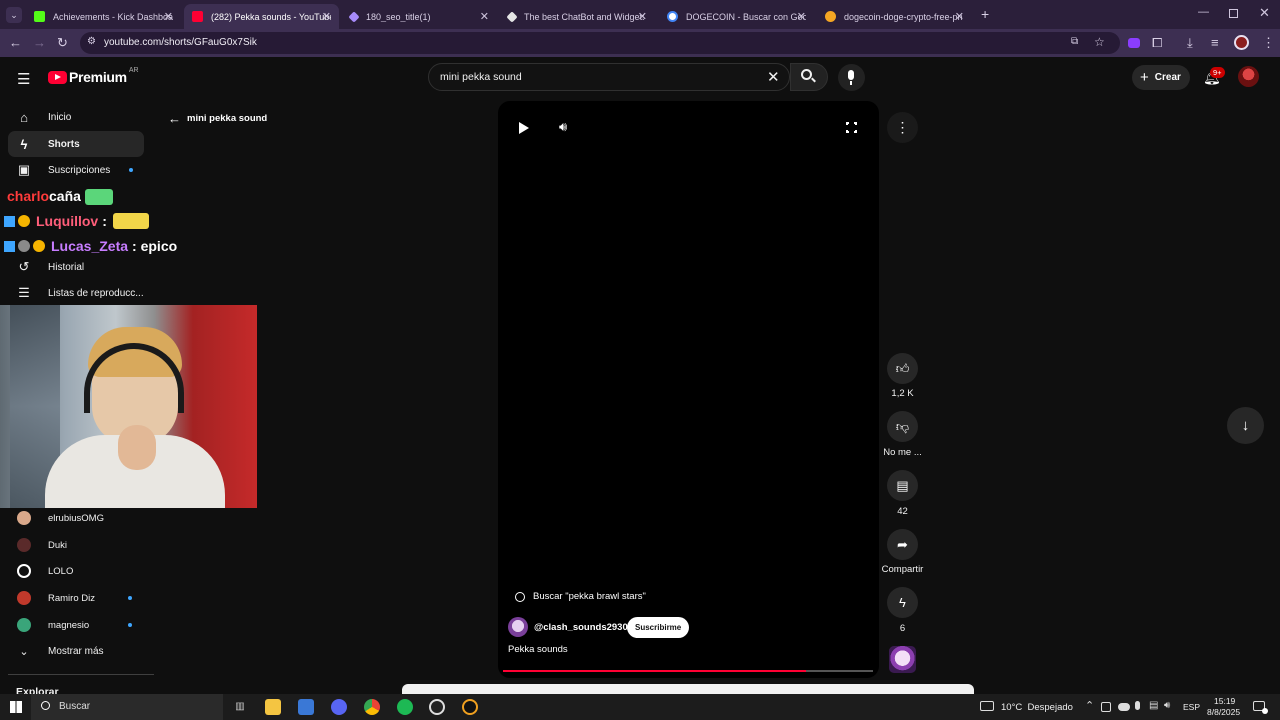 The image size is (1280, 720). What do you see at coordinates (1264, 13) in the screenshot?
I see `close-window-icon: ✕` at bounding box center [1264, 13].